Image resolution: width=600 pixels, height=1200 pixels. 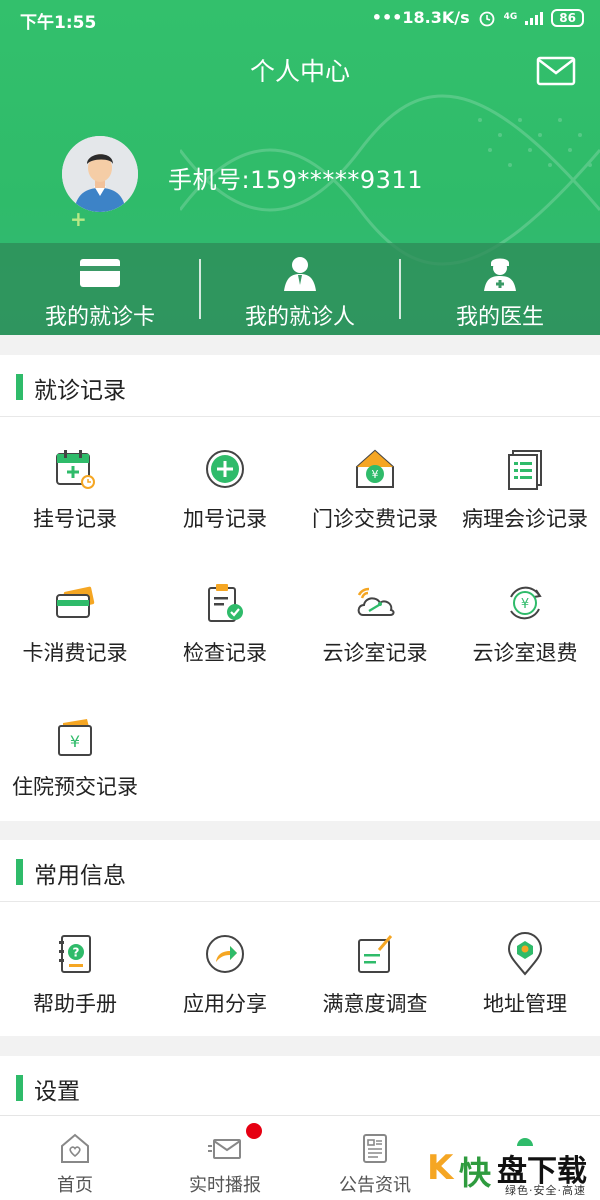 What do you see at coordinates (300, 386) in the screenshot?
I see `records-header: 就诊记录` at bounding box center [300, 386].